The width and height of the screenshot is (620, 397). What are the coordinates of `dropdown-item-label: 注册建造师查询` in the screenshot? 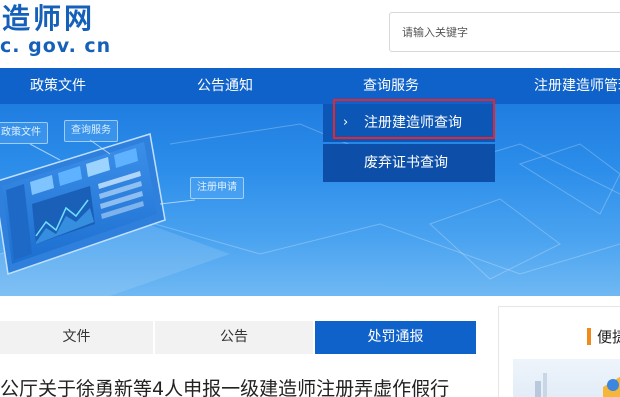 It's located at (413, 123).